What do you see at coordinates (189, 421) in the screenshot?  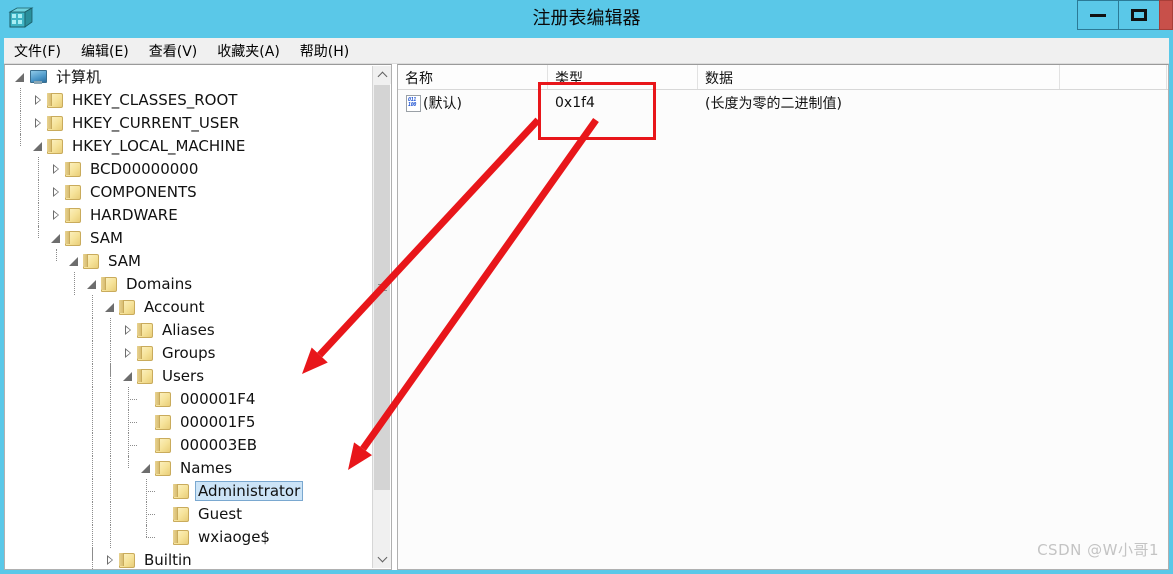 I see `tree-item: 000001F5` at bounding box center [189, 421].